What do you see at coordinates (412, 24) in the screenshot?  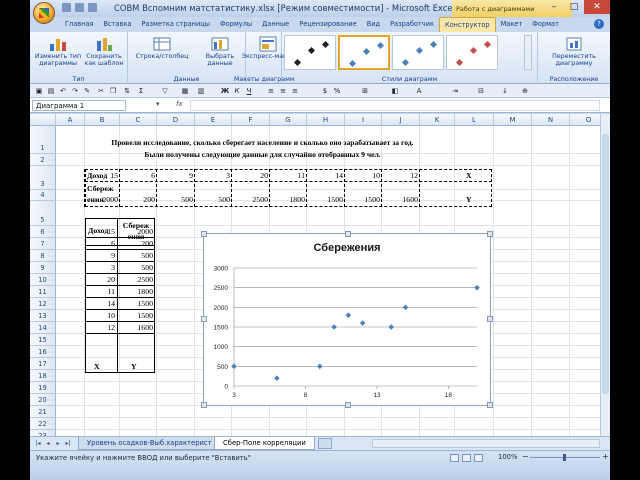 I see `tab-8: Разработчик` at bounding box center [412, 24].